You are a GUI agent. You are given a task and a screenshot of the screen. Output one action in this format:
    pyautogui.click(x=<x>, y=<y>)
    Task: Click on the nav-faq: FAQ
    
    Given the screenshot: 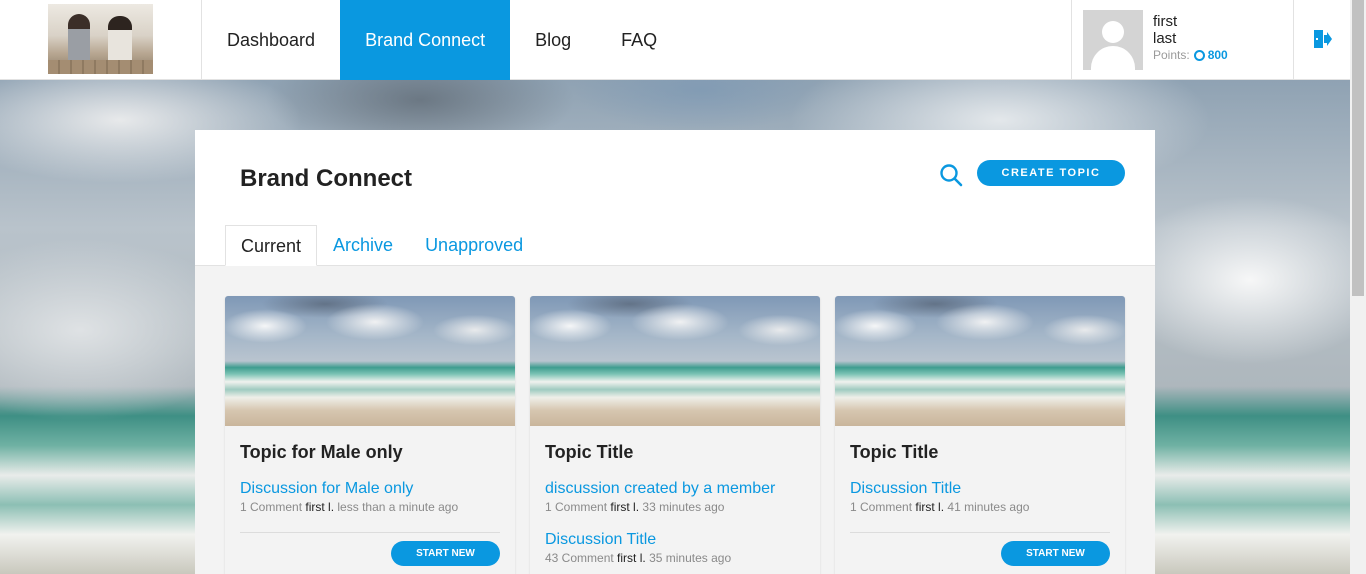 What is the action you would take?
    pyautogui.click(x=639, y=40)
    